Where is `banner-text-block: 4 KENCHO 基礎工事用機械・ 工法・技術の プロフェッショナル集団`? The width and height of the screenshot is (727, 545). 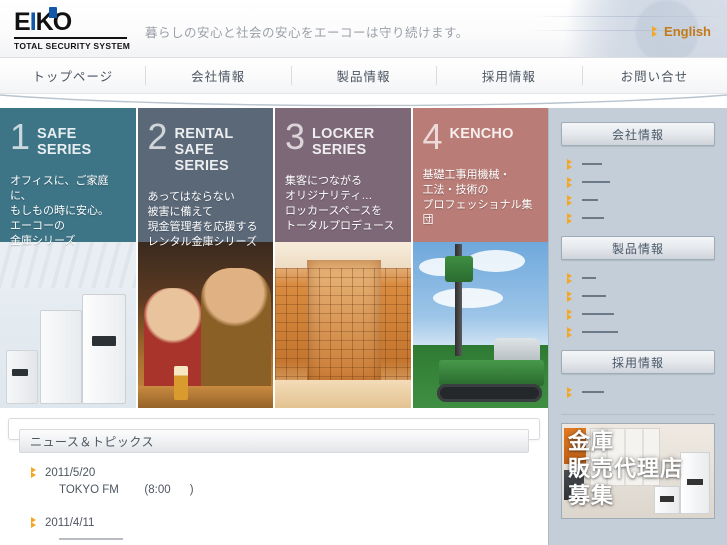 banner-text-block: 4 KENCHO 基礎工事用機械・ 工法・技術の プロフェッショナル集団 is located at coordinates (481, 168).